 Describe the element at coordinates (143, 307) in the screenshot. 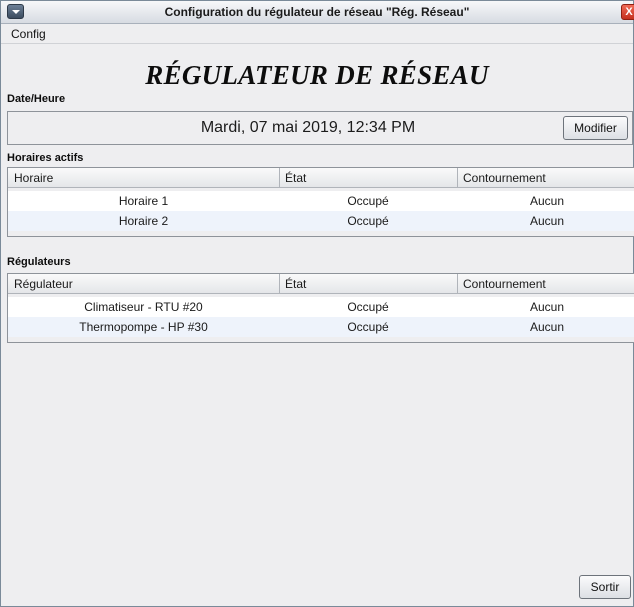

I see `regulator-name: Climatiseur - RTU #20` at that location.